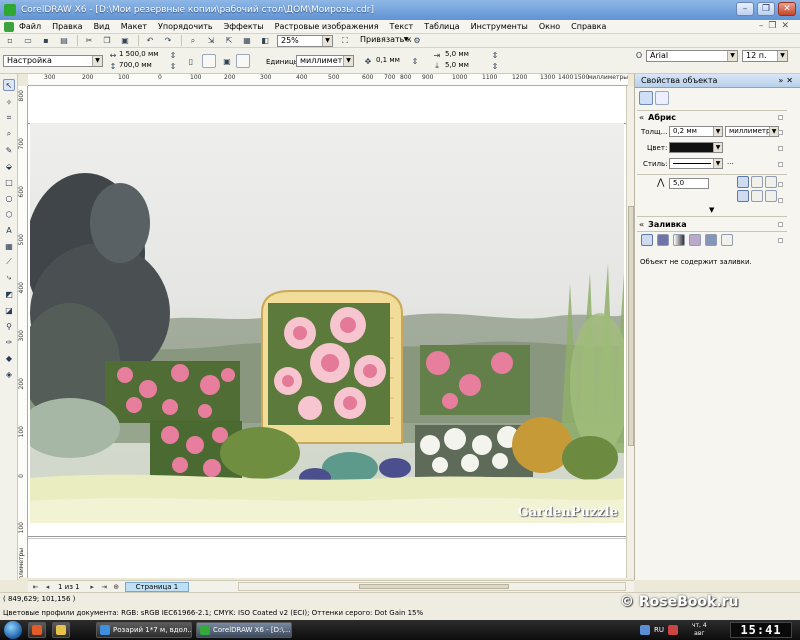 The height and width of the screenshot is (640, 800). I want to click on cap-square-icon, so click(743, 196).